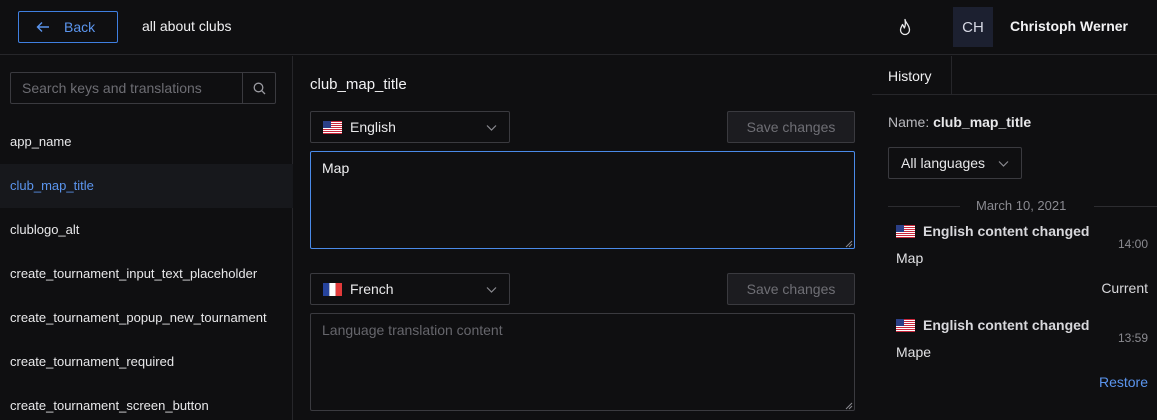 The image size is (1157, 420). I want to click on key-list-item-selected: club_map_title, so click(146, 186).